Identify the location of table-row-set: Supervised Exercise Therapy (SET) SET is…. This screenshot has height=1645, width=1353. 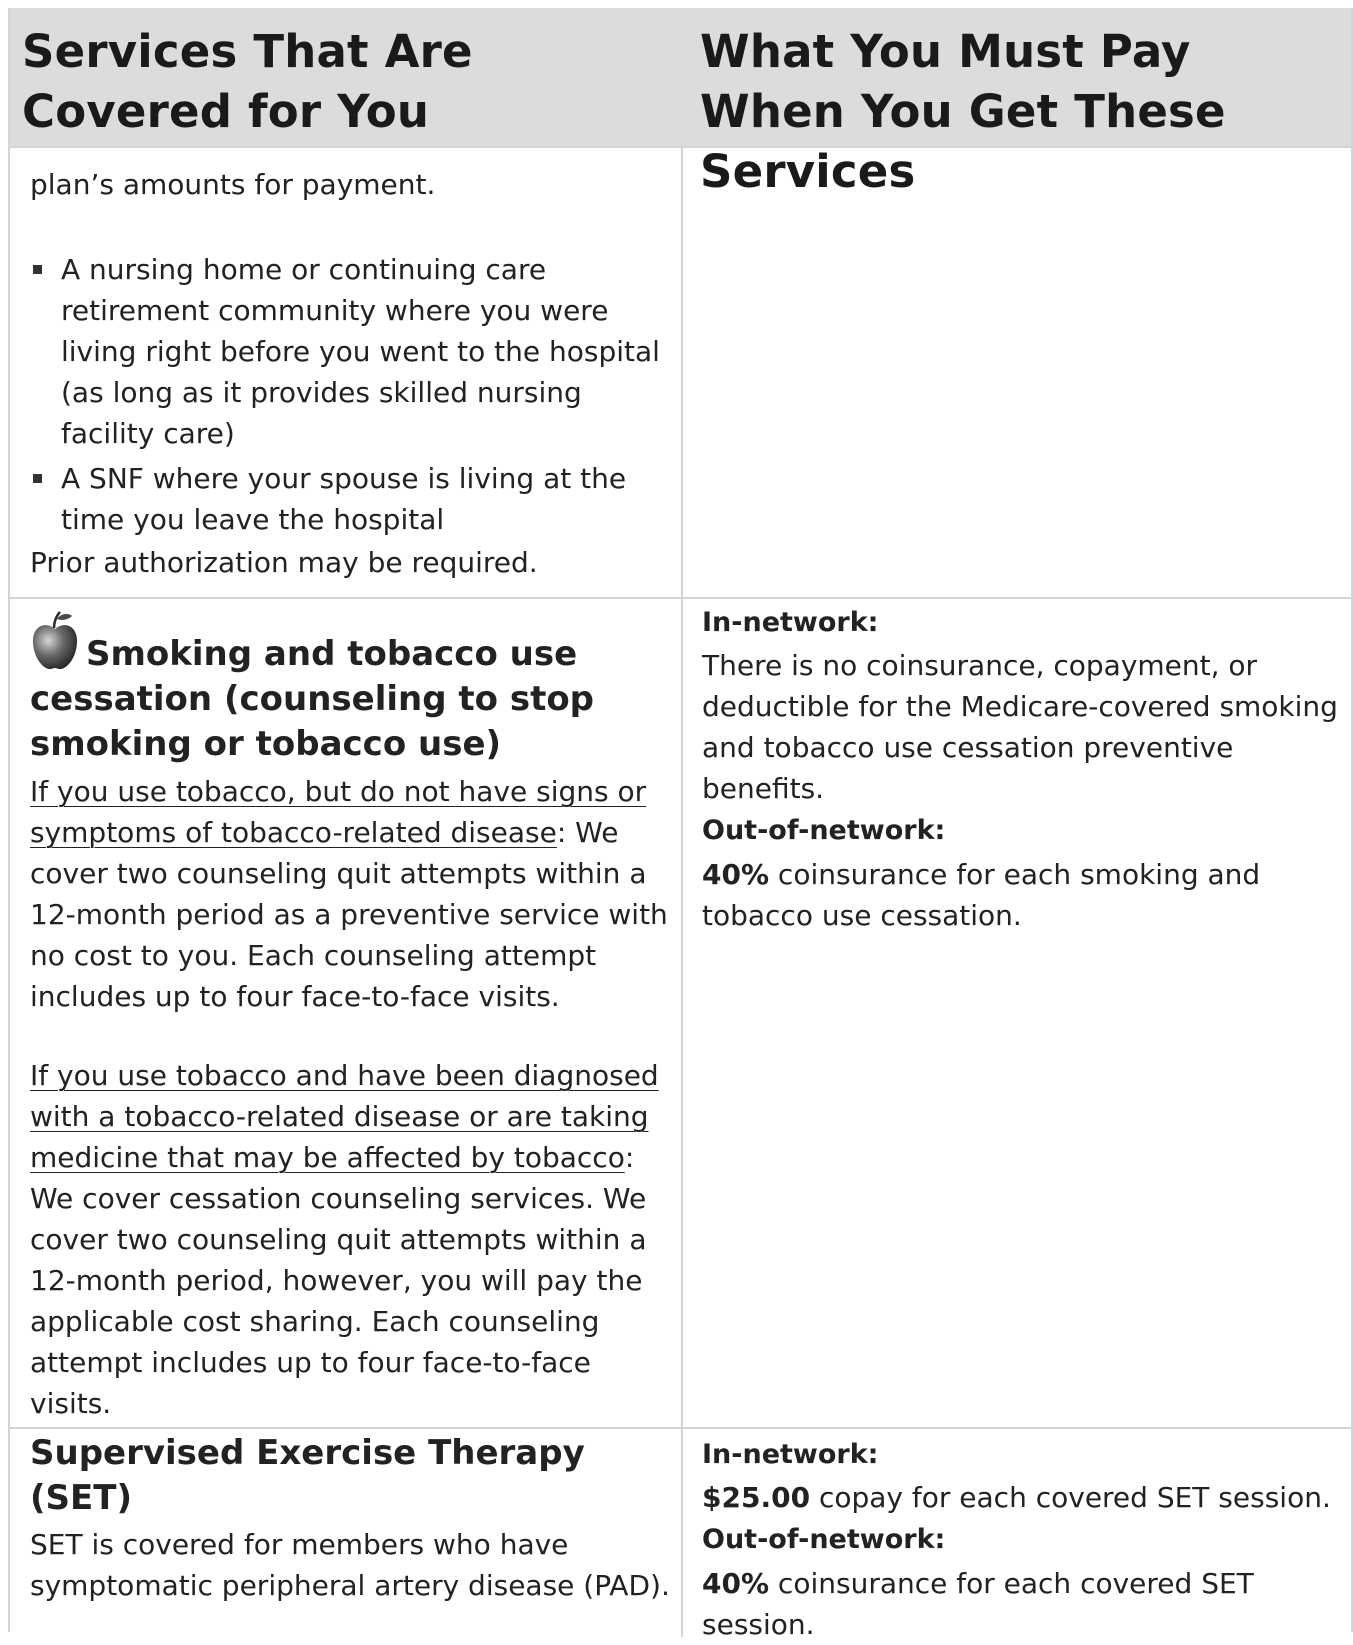
(680, 1534).